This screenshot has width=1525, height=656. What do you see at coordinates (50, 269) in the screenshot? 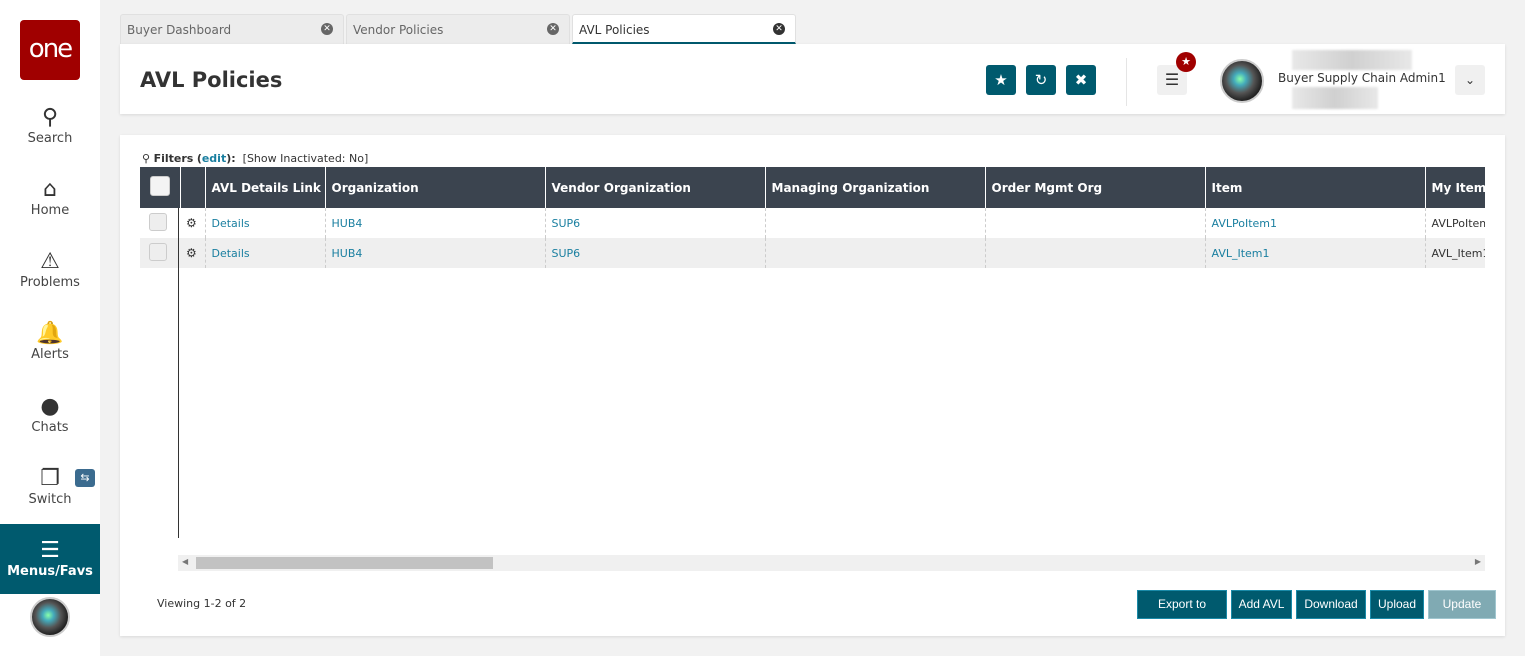
I see `nav-problems: ⚠ Problems` at bounding box center [50, 269].